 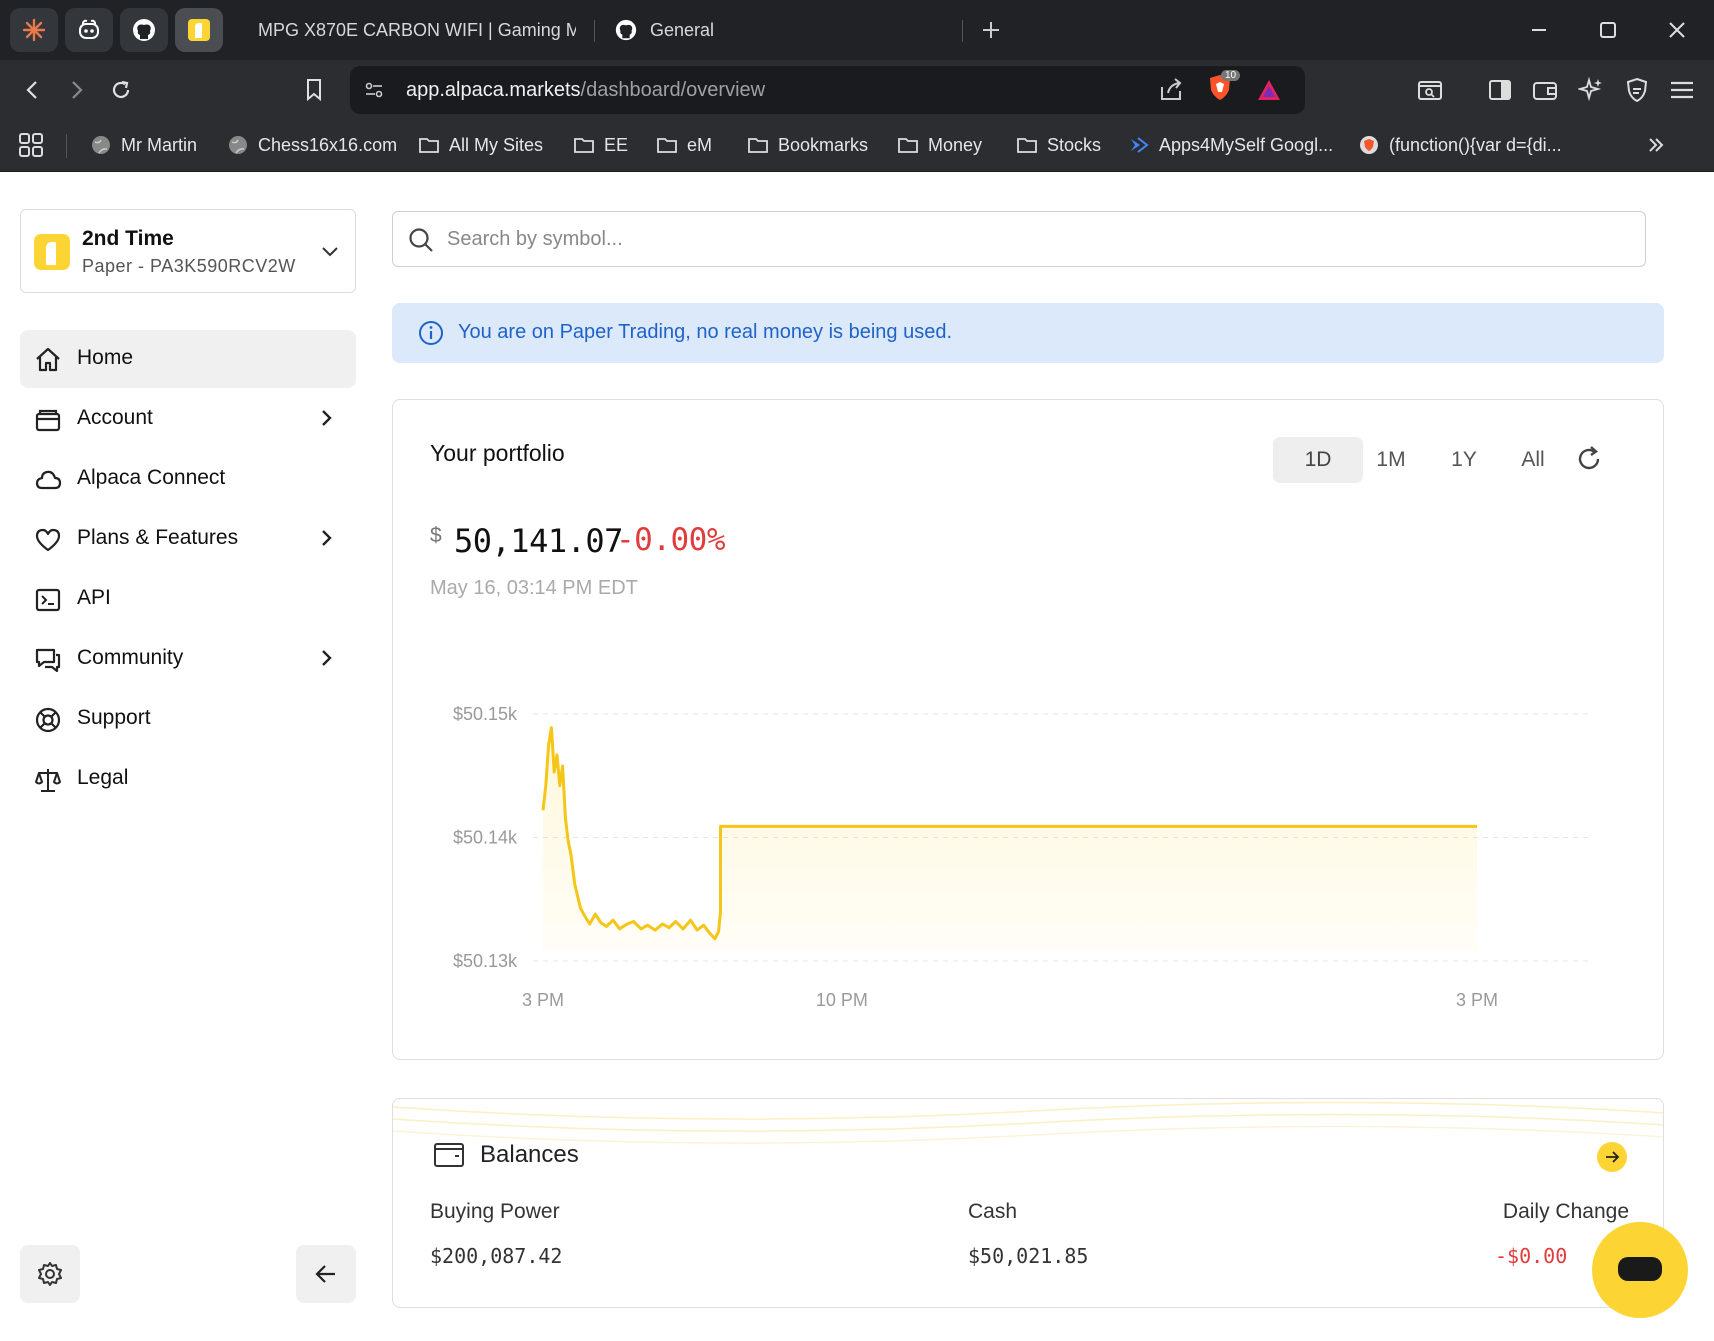 What do you see at coordinates (823, 144) in the screenshot?
I see `bookmark-label: Bookmarks` at bounding box center [823, 144].